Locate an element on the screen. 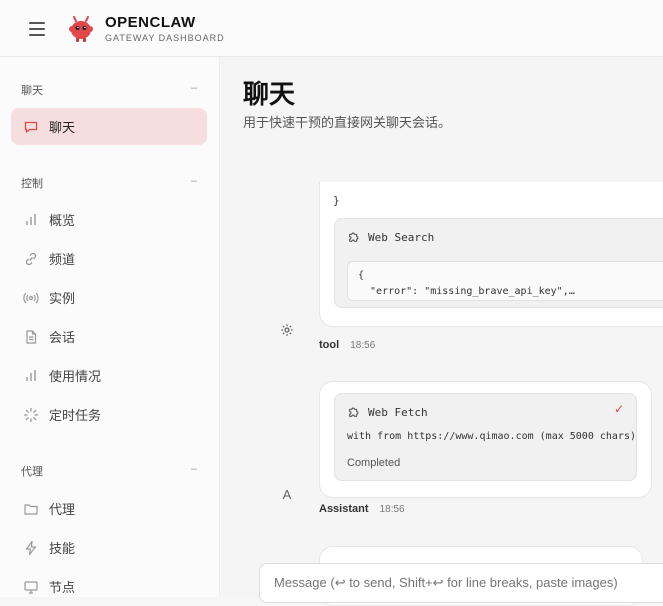 This screenshot has height=606, width=663. sidebar-item-label: 频道 is located at coordinates (62, 259).